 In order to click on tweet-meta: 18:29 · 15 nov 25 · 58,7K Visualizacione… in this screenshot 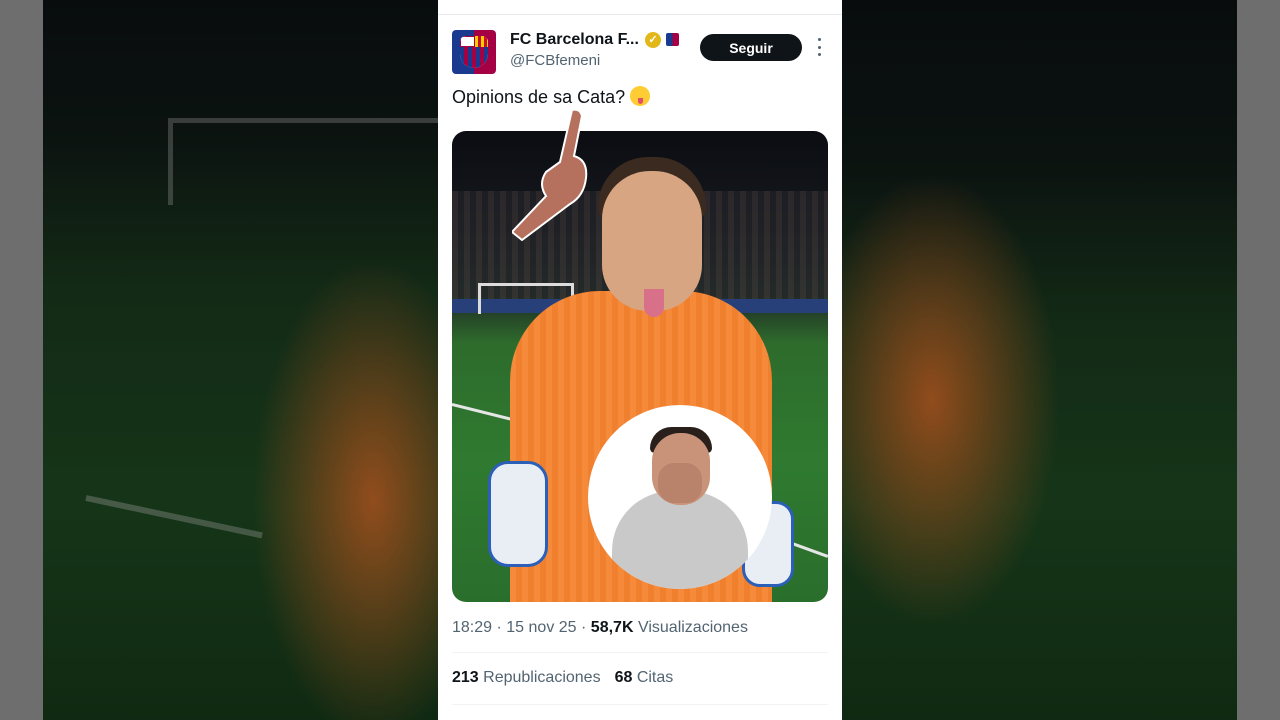, I will do `click(600, 628)`.